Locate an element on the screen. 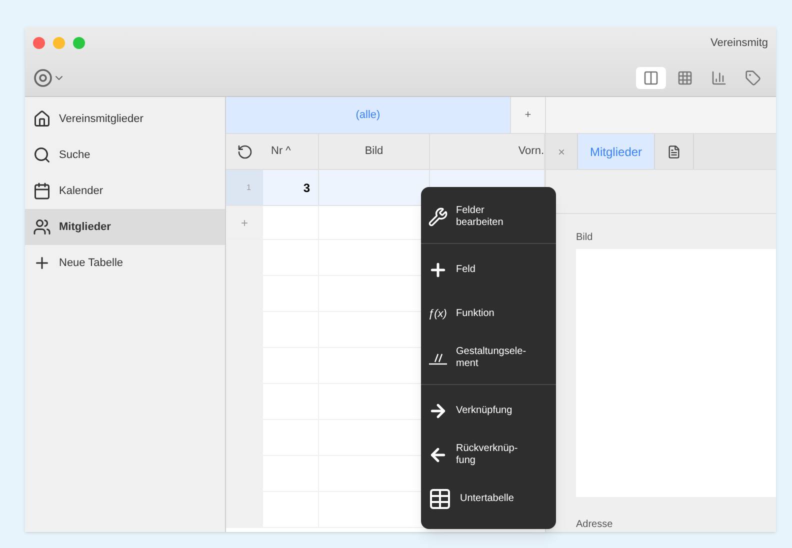 The height and width of the screenshot is (548, 792). table-icon is located at coordinates (440, 499).